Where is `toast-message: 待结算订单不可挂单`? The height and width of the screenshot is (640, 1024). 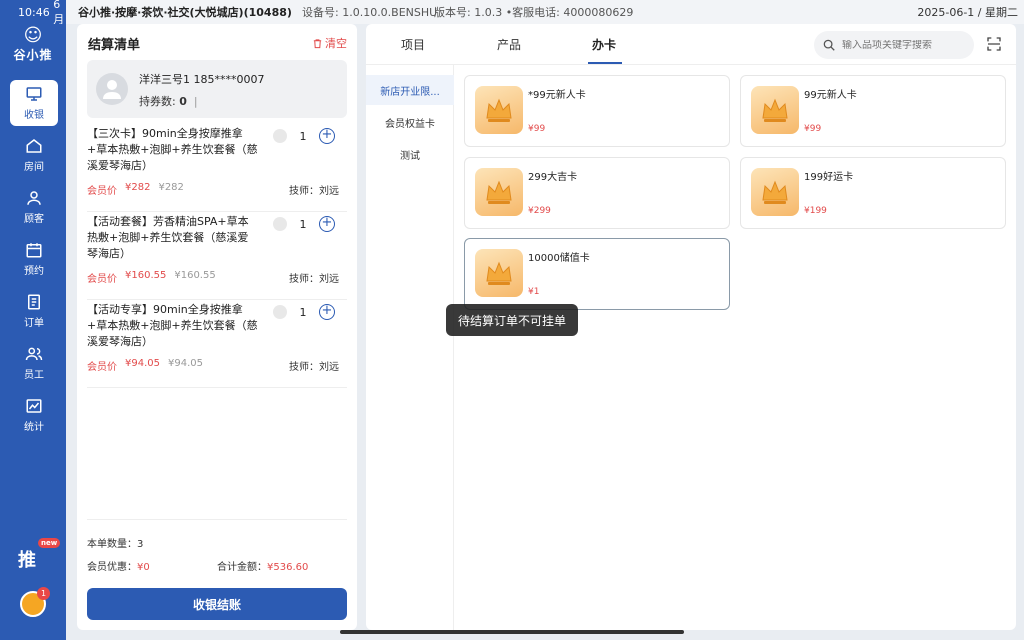 toast-message: 待结算订单不可挂单 is located at coordinates (512, 320).